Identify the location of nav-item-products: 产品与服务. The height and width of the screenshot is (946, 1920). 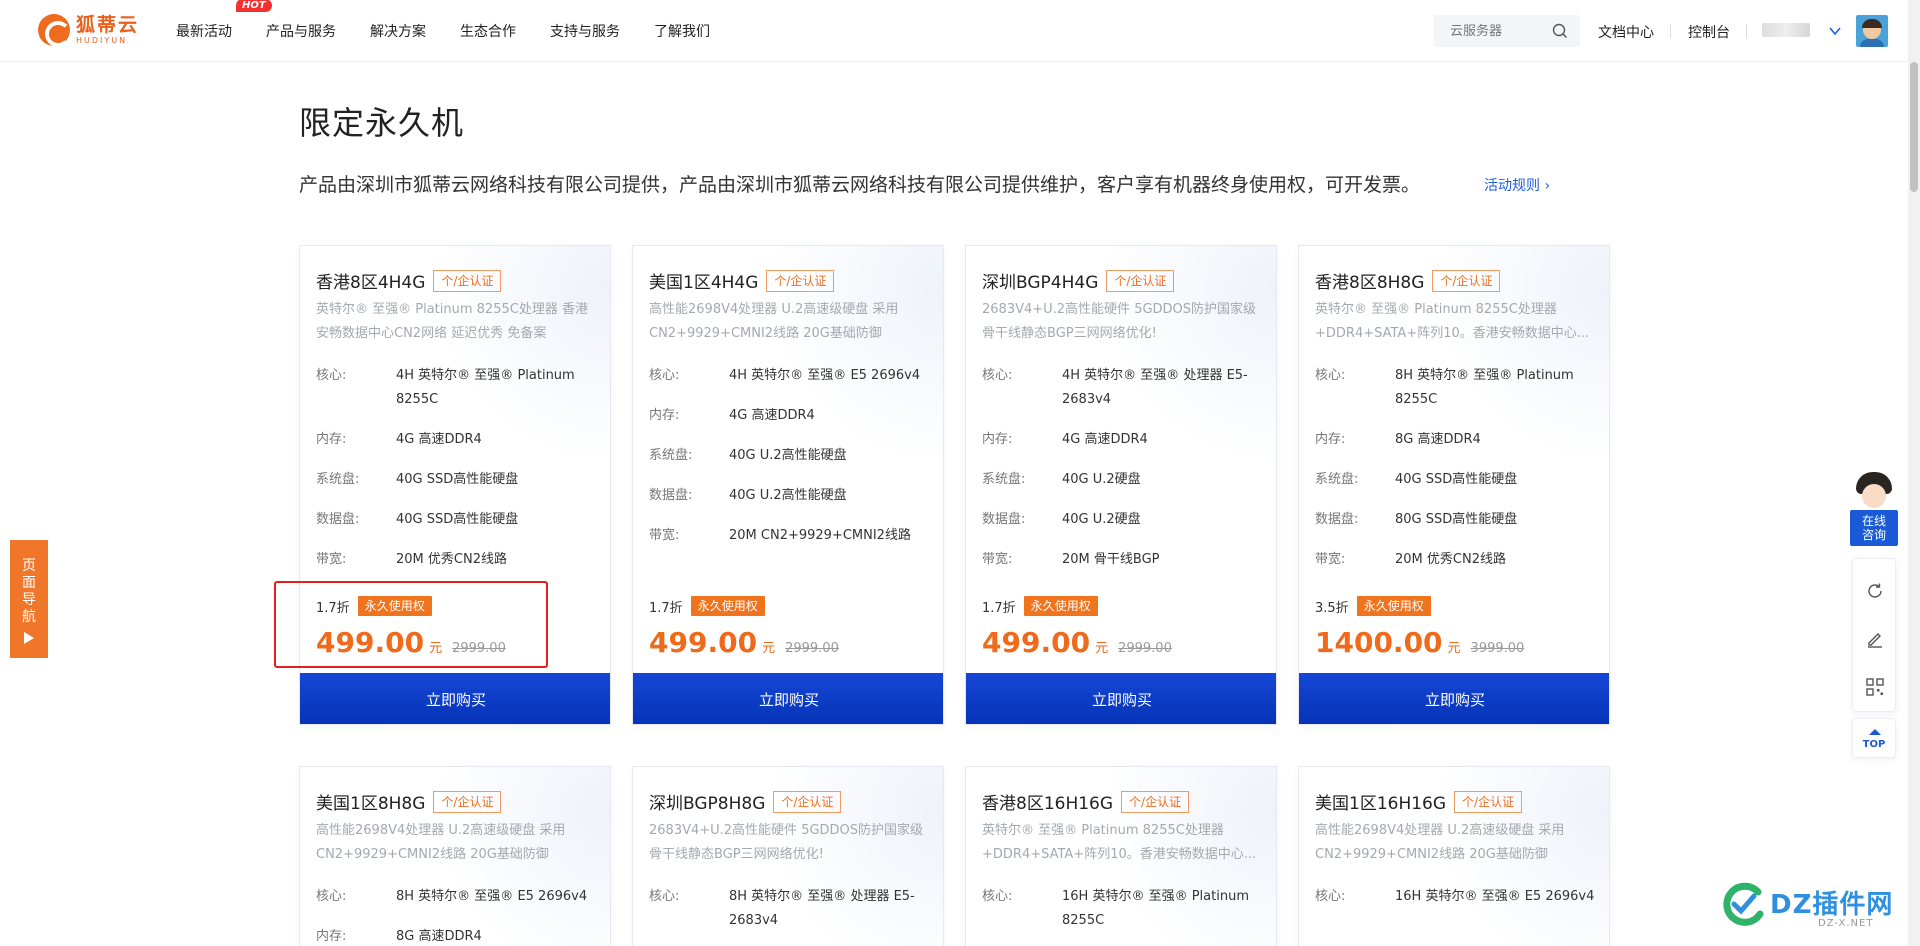
(301, 31).